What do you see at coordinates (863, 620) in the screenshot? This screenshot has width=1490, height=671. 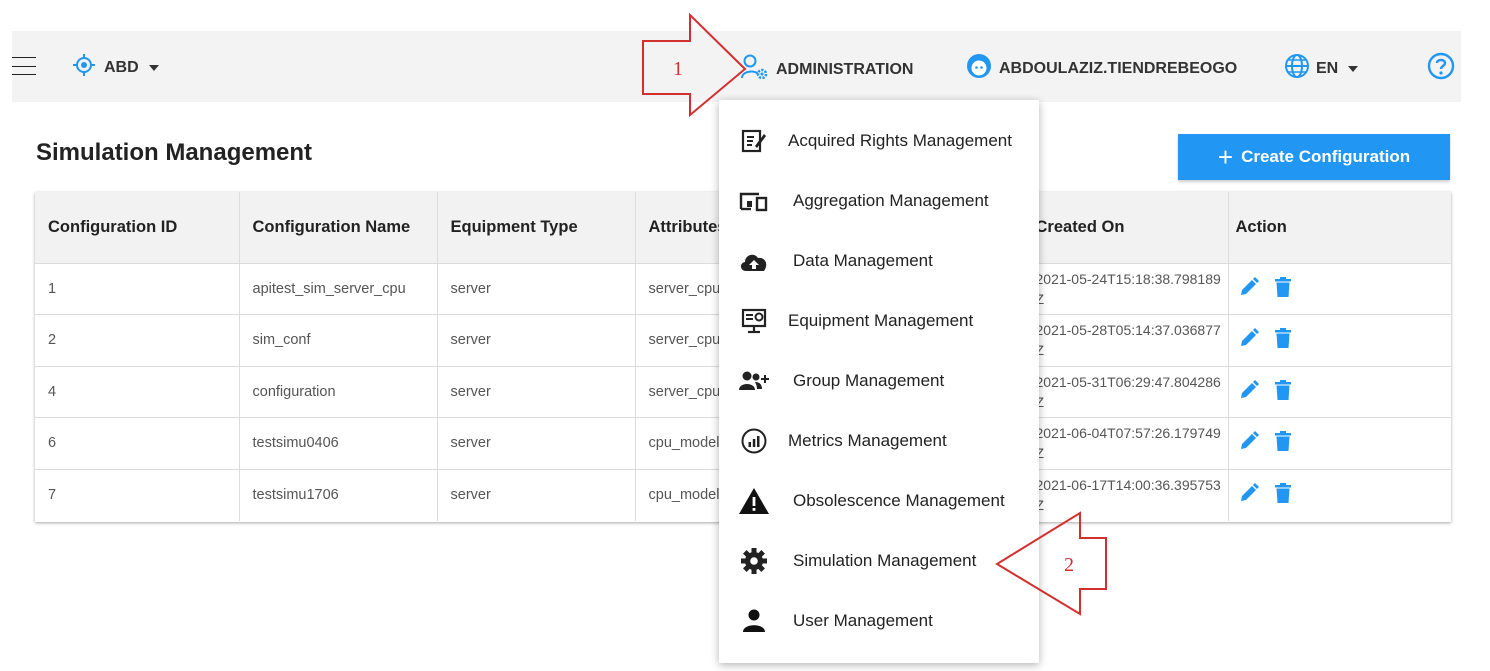 I see `menu-item-label: User Management` at bounding box center [863, 620].